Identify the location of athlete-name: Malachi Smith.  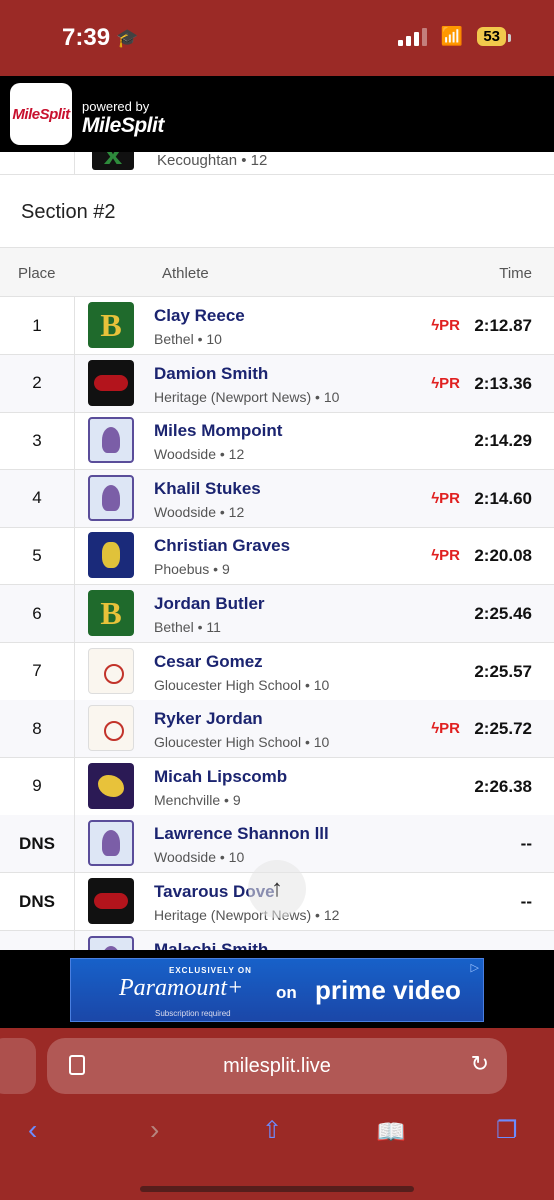
(211, 945).